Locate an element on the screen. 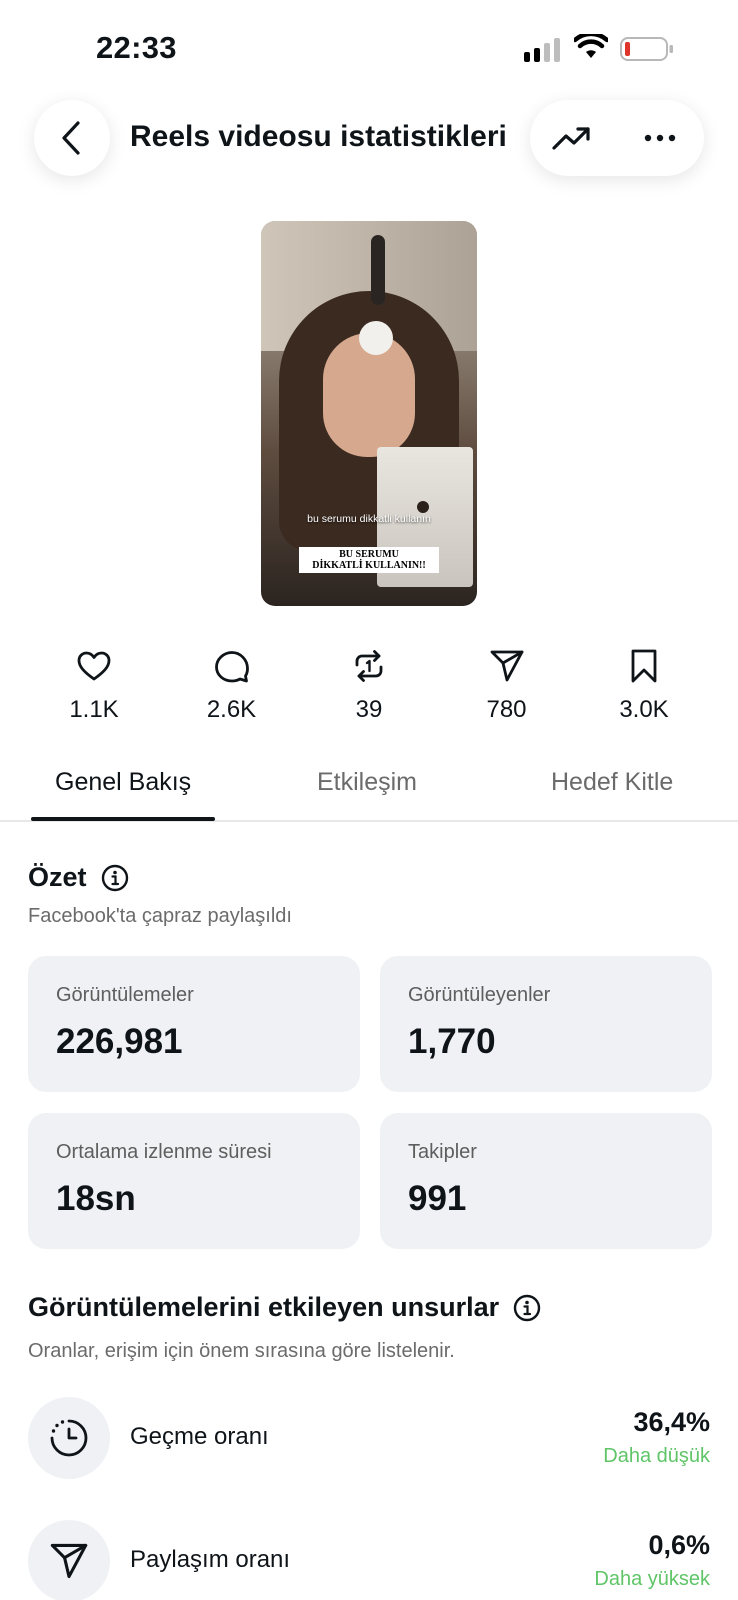 The width and height of the screenshot is (738, 1600). summary-heading: Özet is located at coordinates (78, 877).